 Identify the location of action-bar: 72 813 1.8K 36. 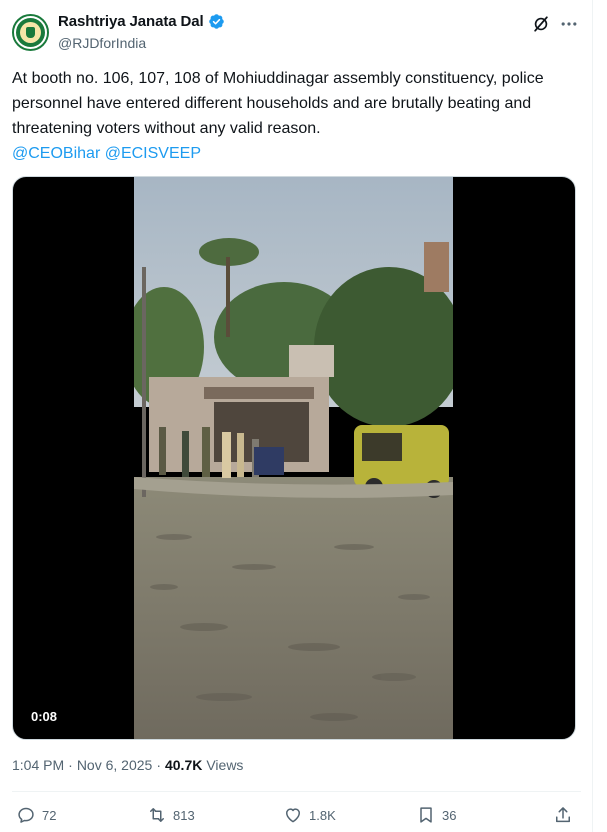
(296, 817).